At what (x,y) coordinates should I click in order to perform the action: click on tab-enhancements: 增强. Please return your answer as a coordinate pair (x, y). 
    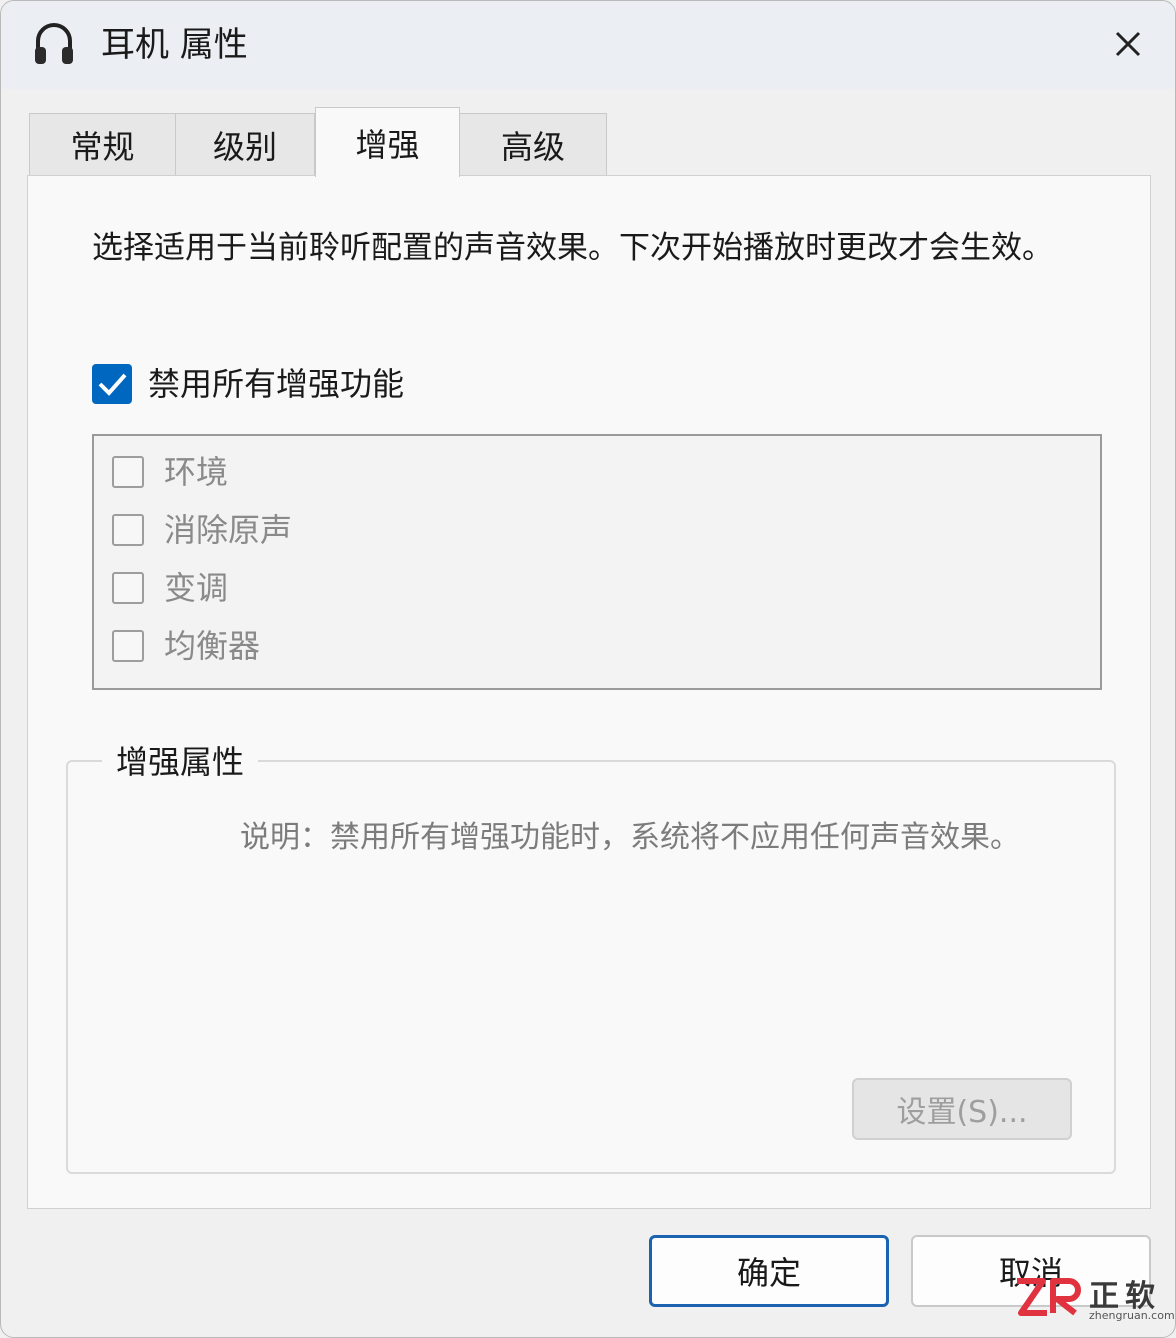
    Looking at the image, I should click on (387, 142).